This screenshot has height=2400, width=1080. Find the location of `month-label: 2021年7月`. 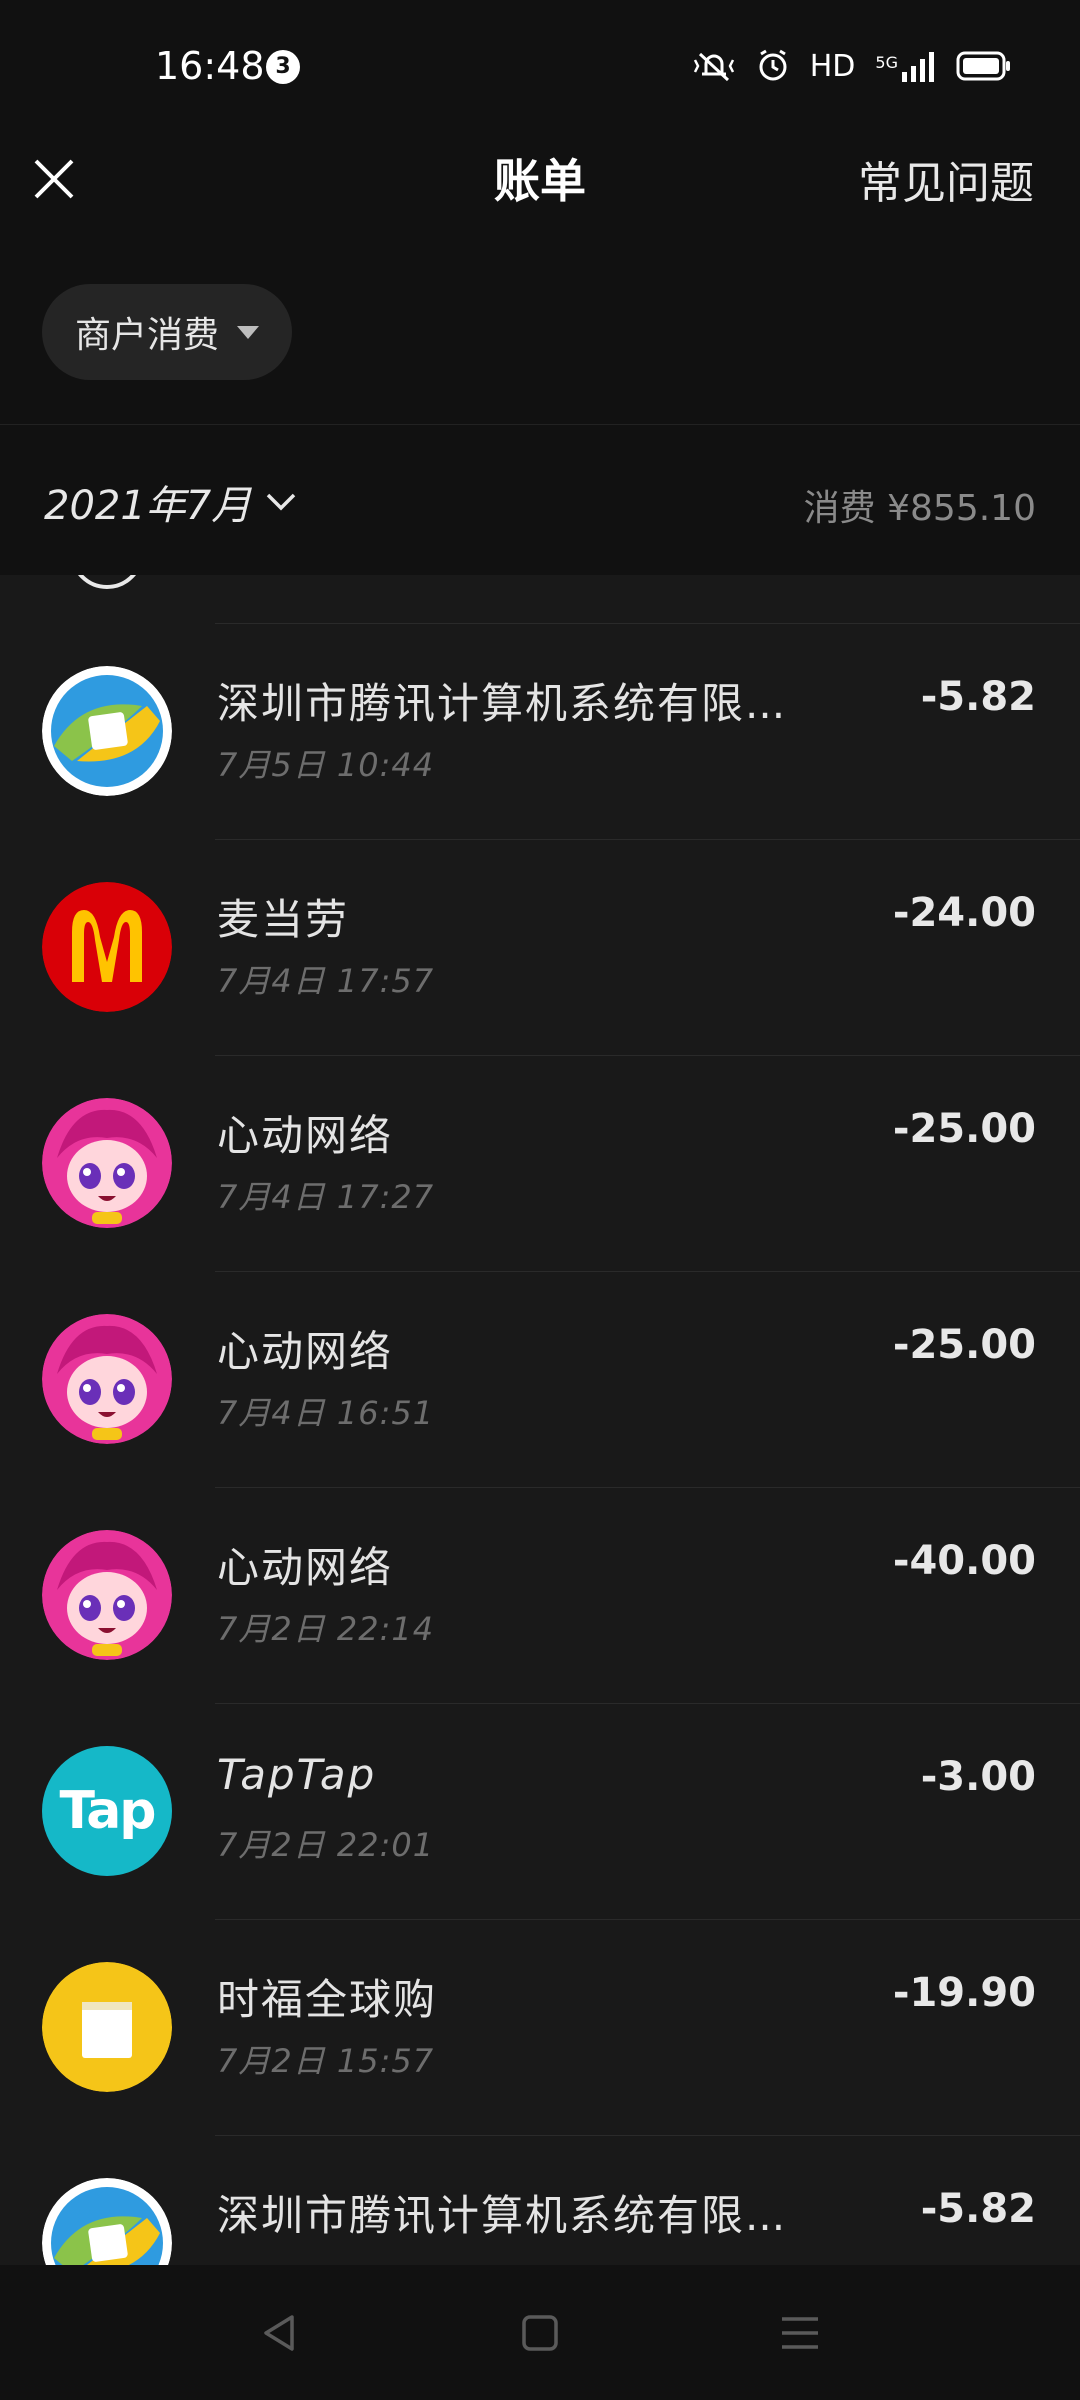

month-label: 2021年7月 is located at coordinates (148, 506).